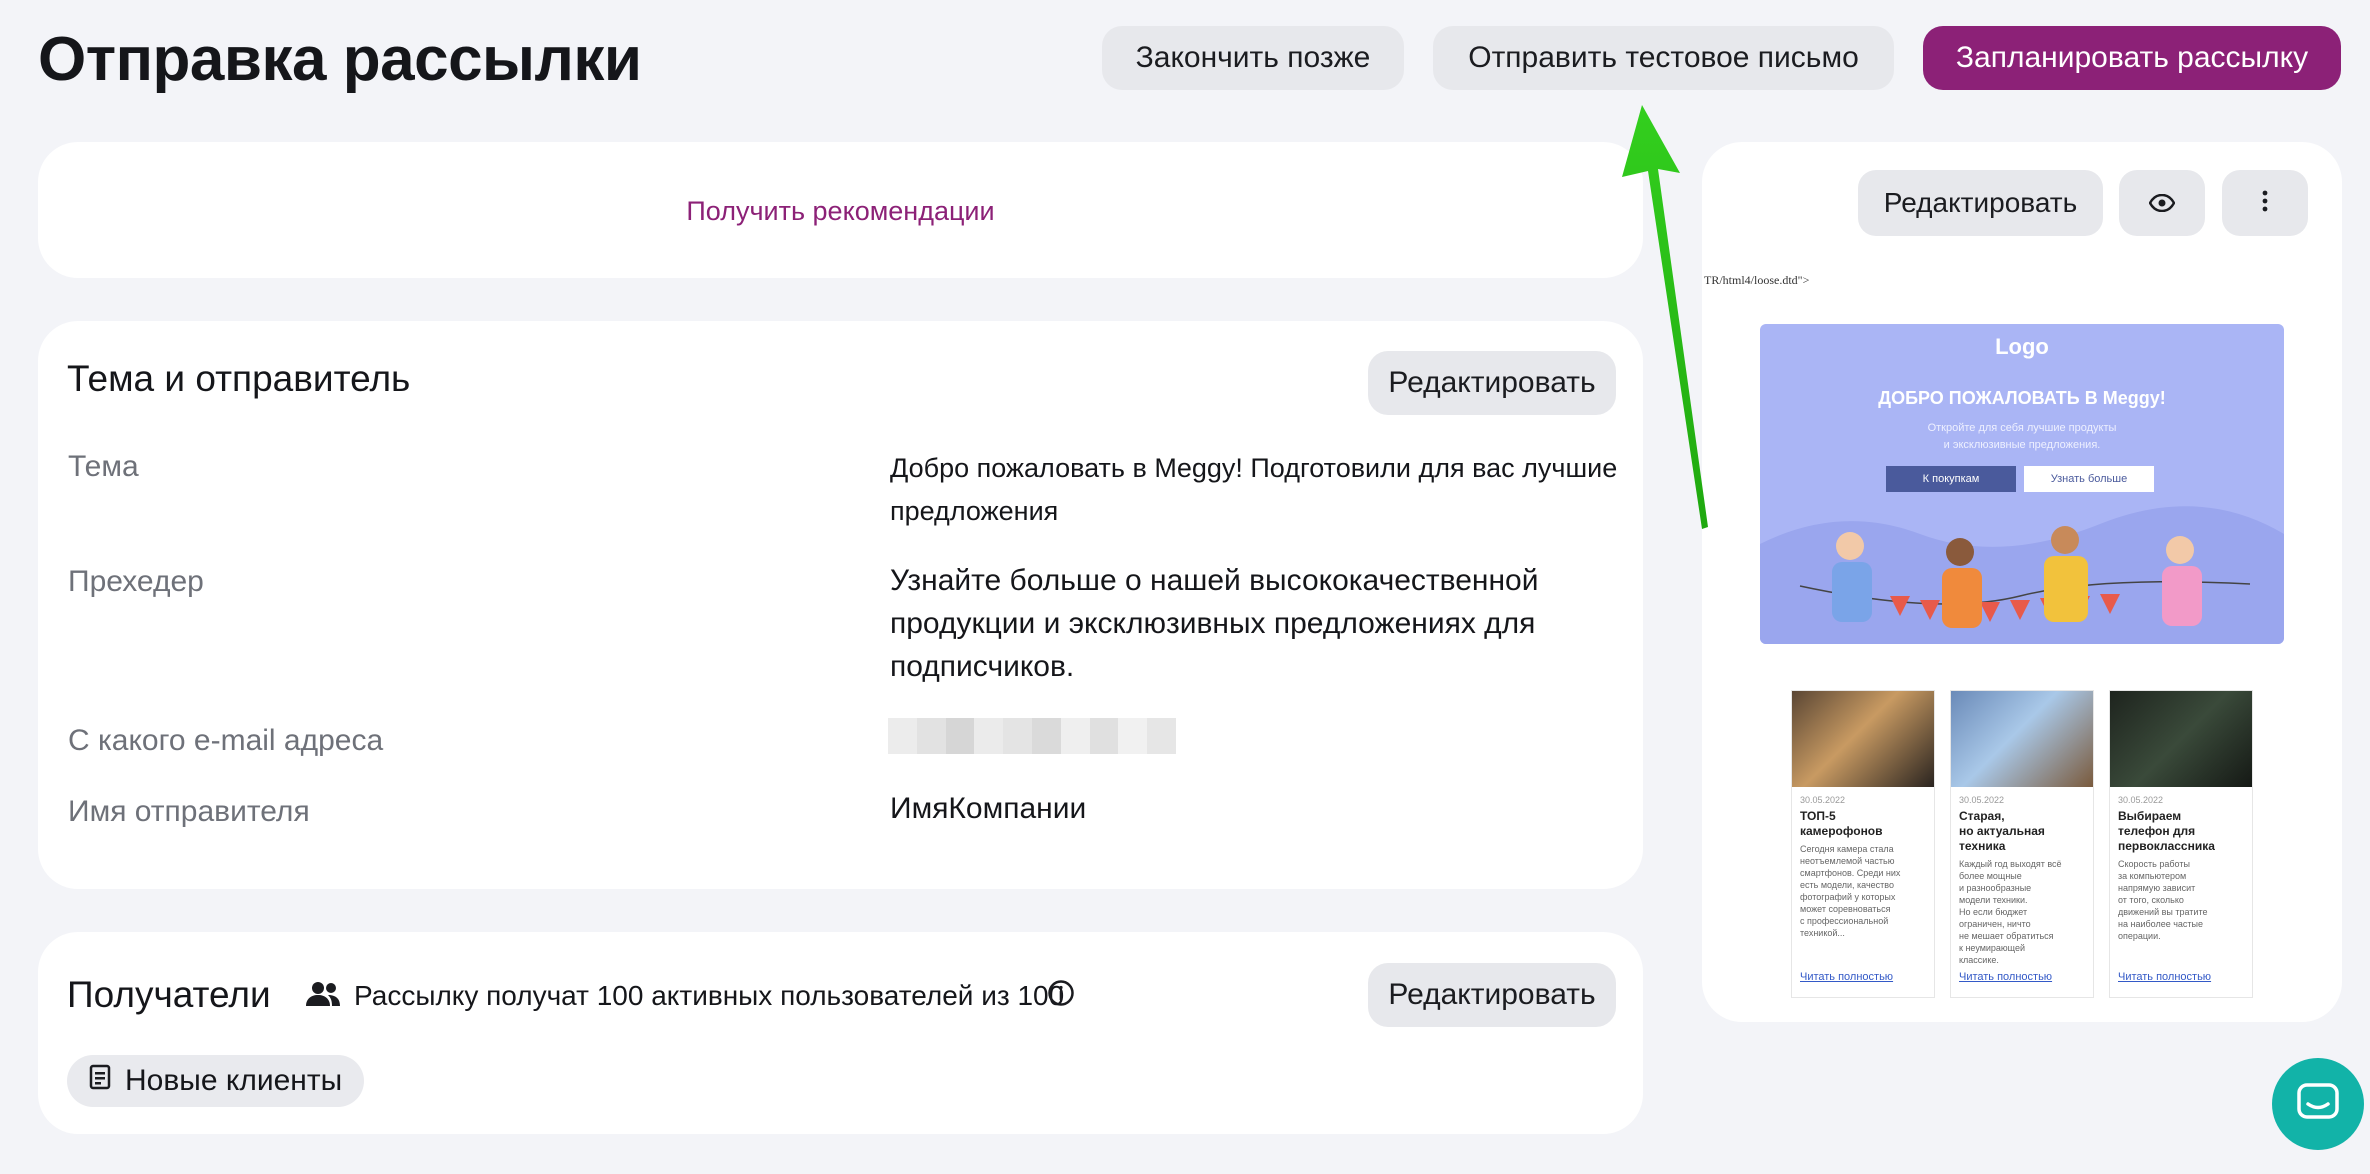 The height and width of the screenshot is (1174, 2370). I want to click on segment-label: Новые клиенты, so click(234, 1080).